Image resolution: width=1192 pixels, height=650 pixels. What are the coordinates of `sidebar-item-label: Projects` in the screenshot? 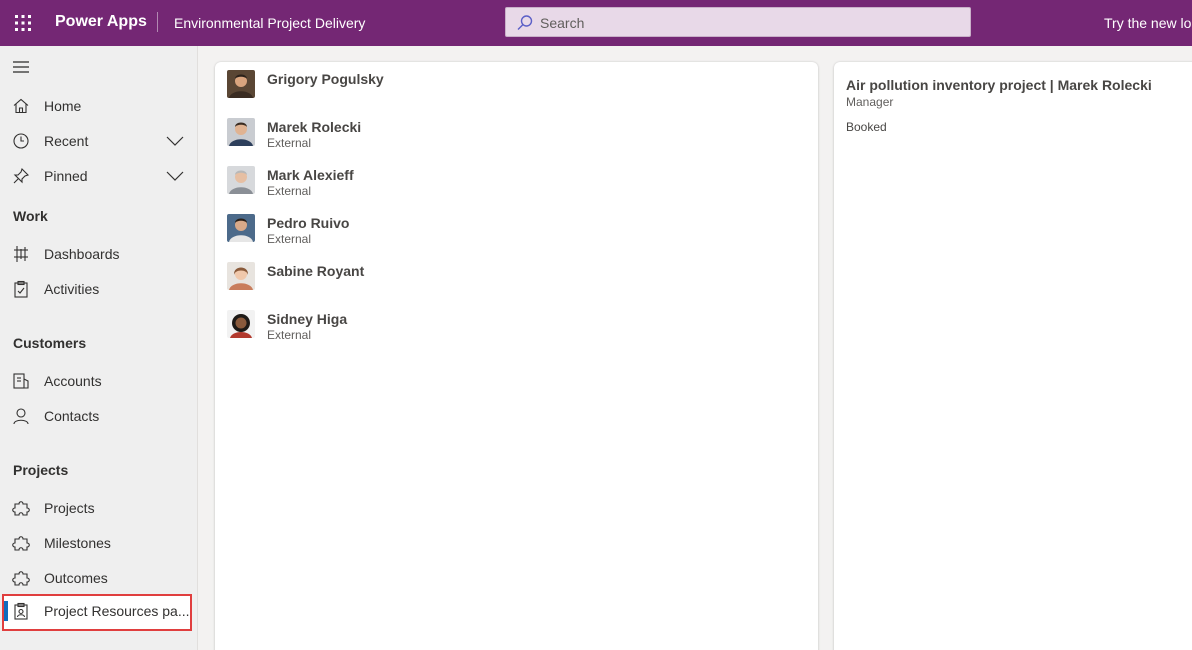 It's located at (69, 508).